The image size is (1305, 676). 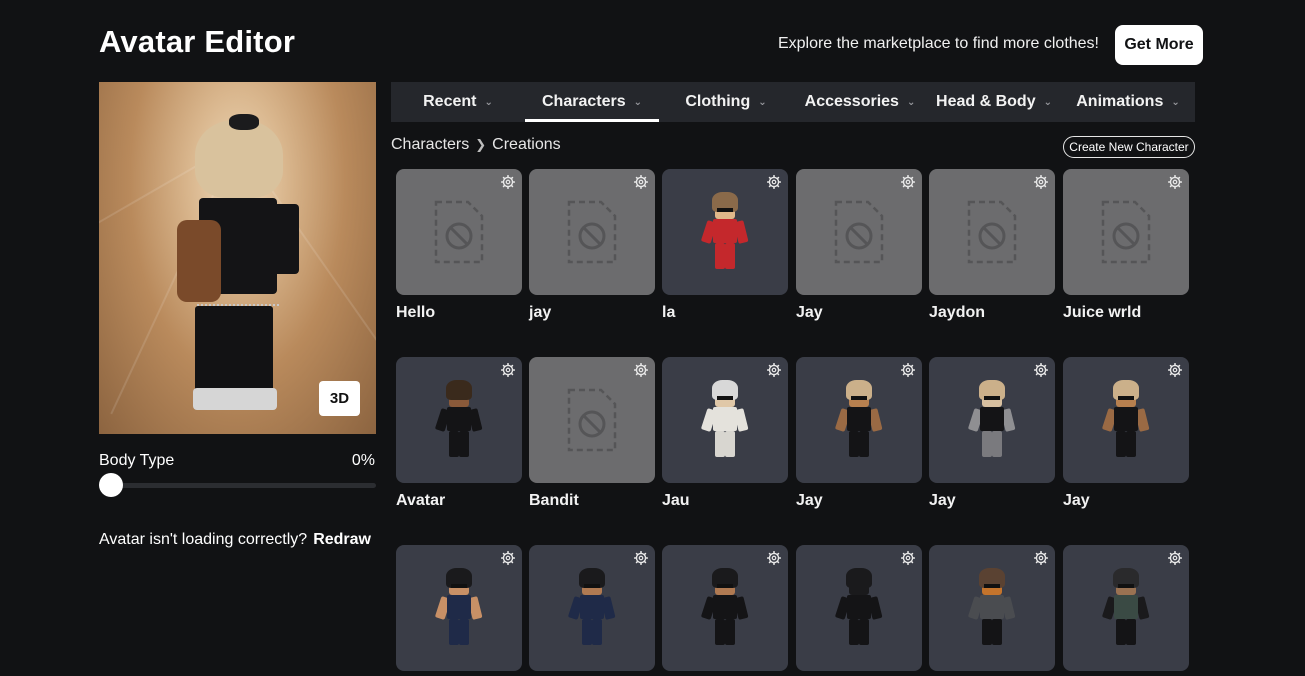 What do you see at coordinates (137, 460) in the screenshot?
I see `body-type-label: Body Type` at bounding box center [137, 460].